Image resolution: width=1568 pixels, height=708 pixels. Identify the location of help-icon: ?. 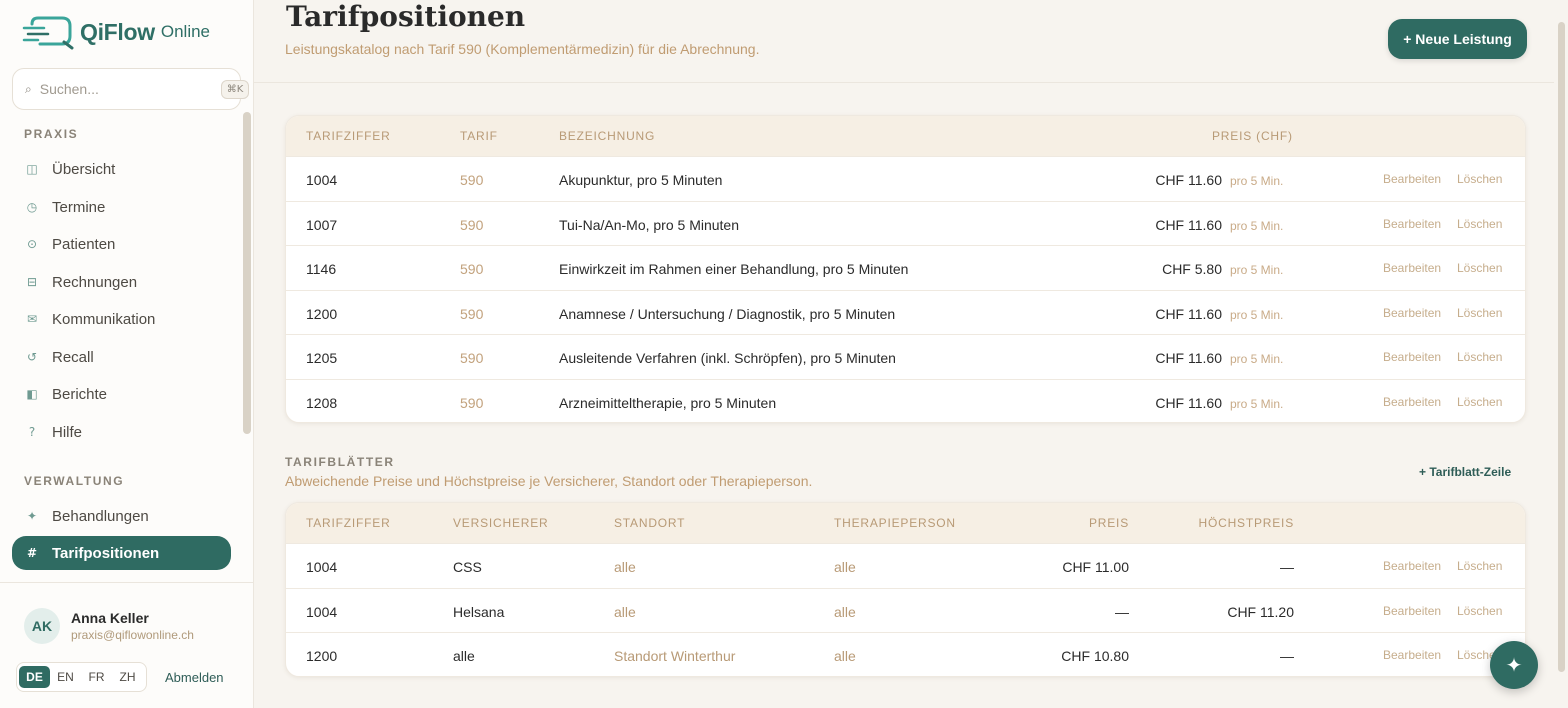
(32, 432).